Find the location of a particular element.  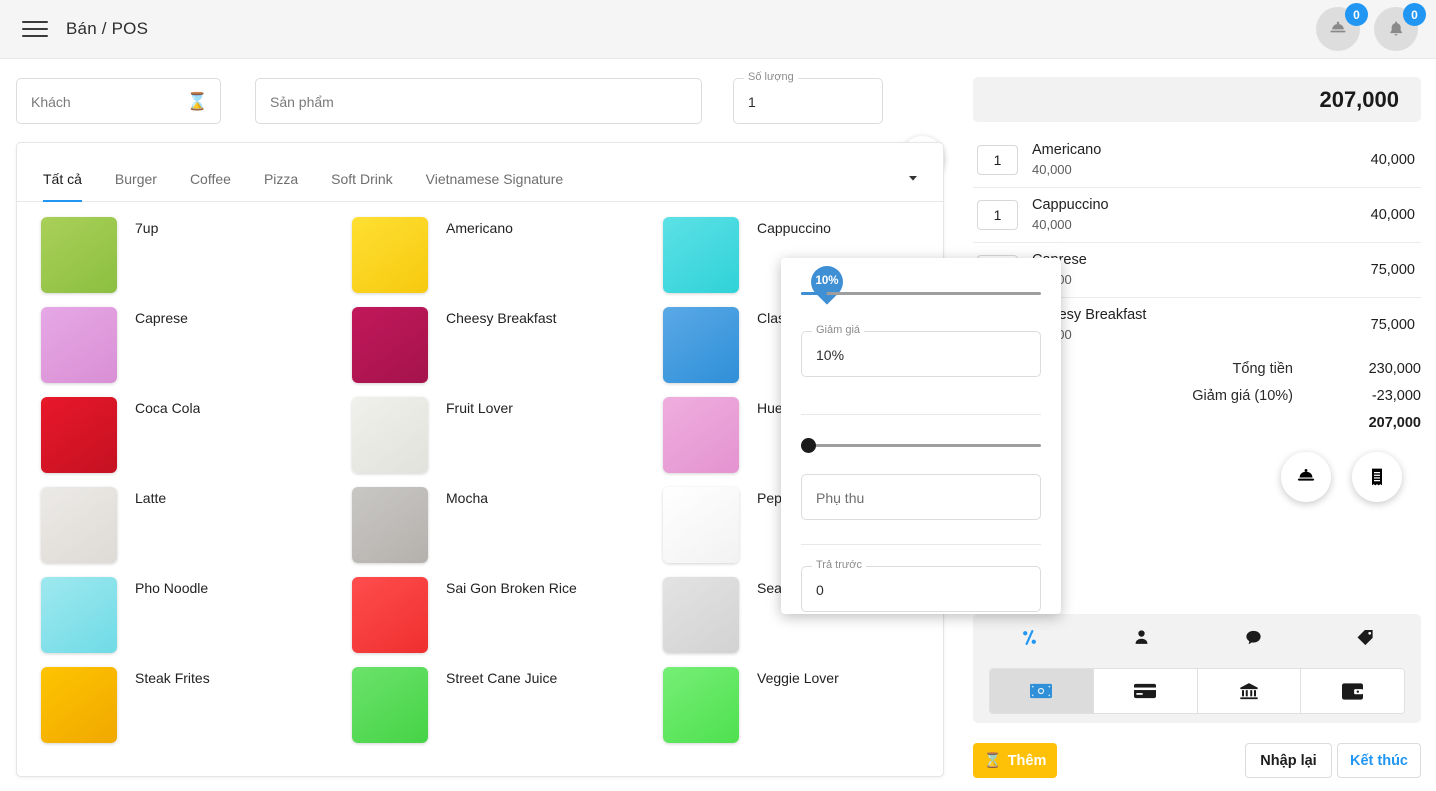

product-item: Coca Cola is located at coordinates (182, 439).